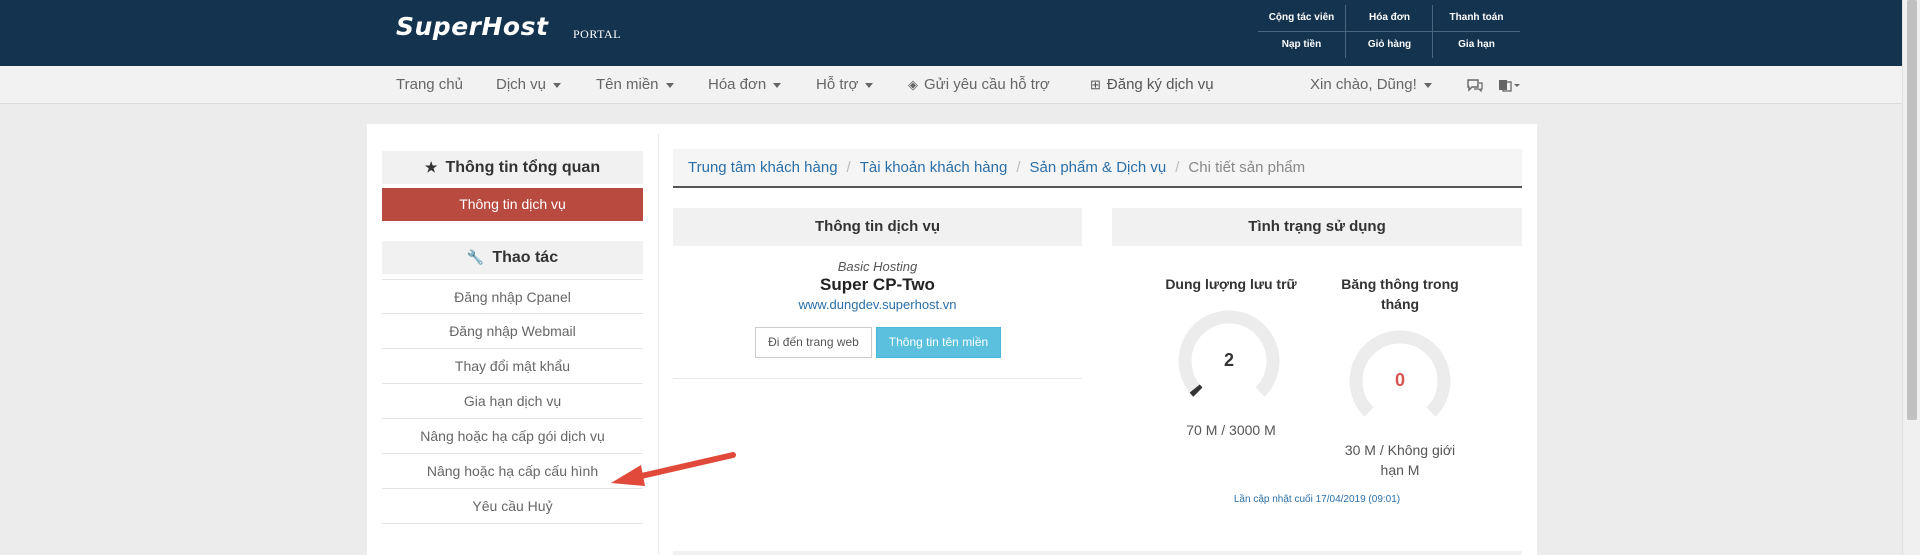 Image resolution: width=1920 pixels, height=555 pixels. Describe the element at coordinates (472, 26) in the screenshot. I see `brand-logo: SuperHost` at that location.